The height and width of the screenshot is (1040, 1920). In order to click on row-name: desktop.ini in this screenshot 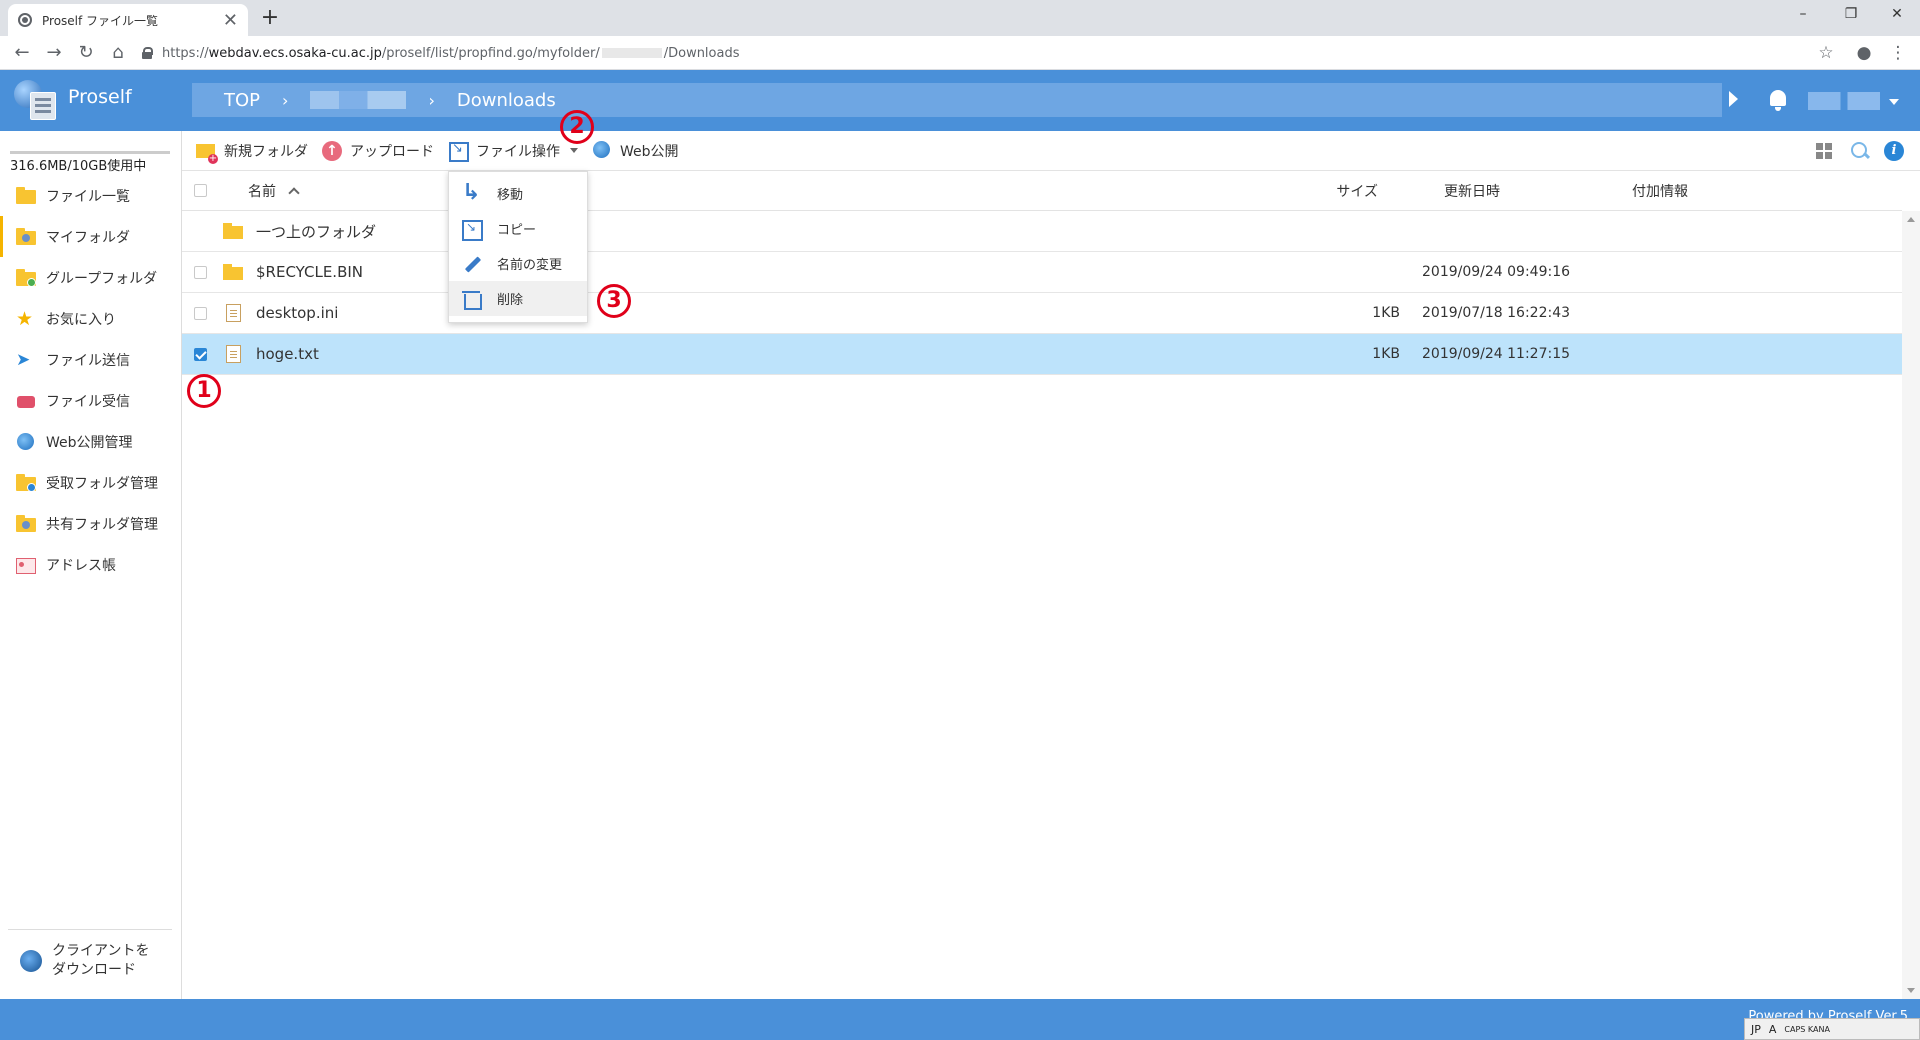, I will do `click(763, 313)`.